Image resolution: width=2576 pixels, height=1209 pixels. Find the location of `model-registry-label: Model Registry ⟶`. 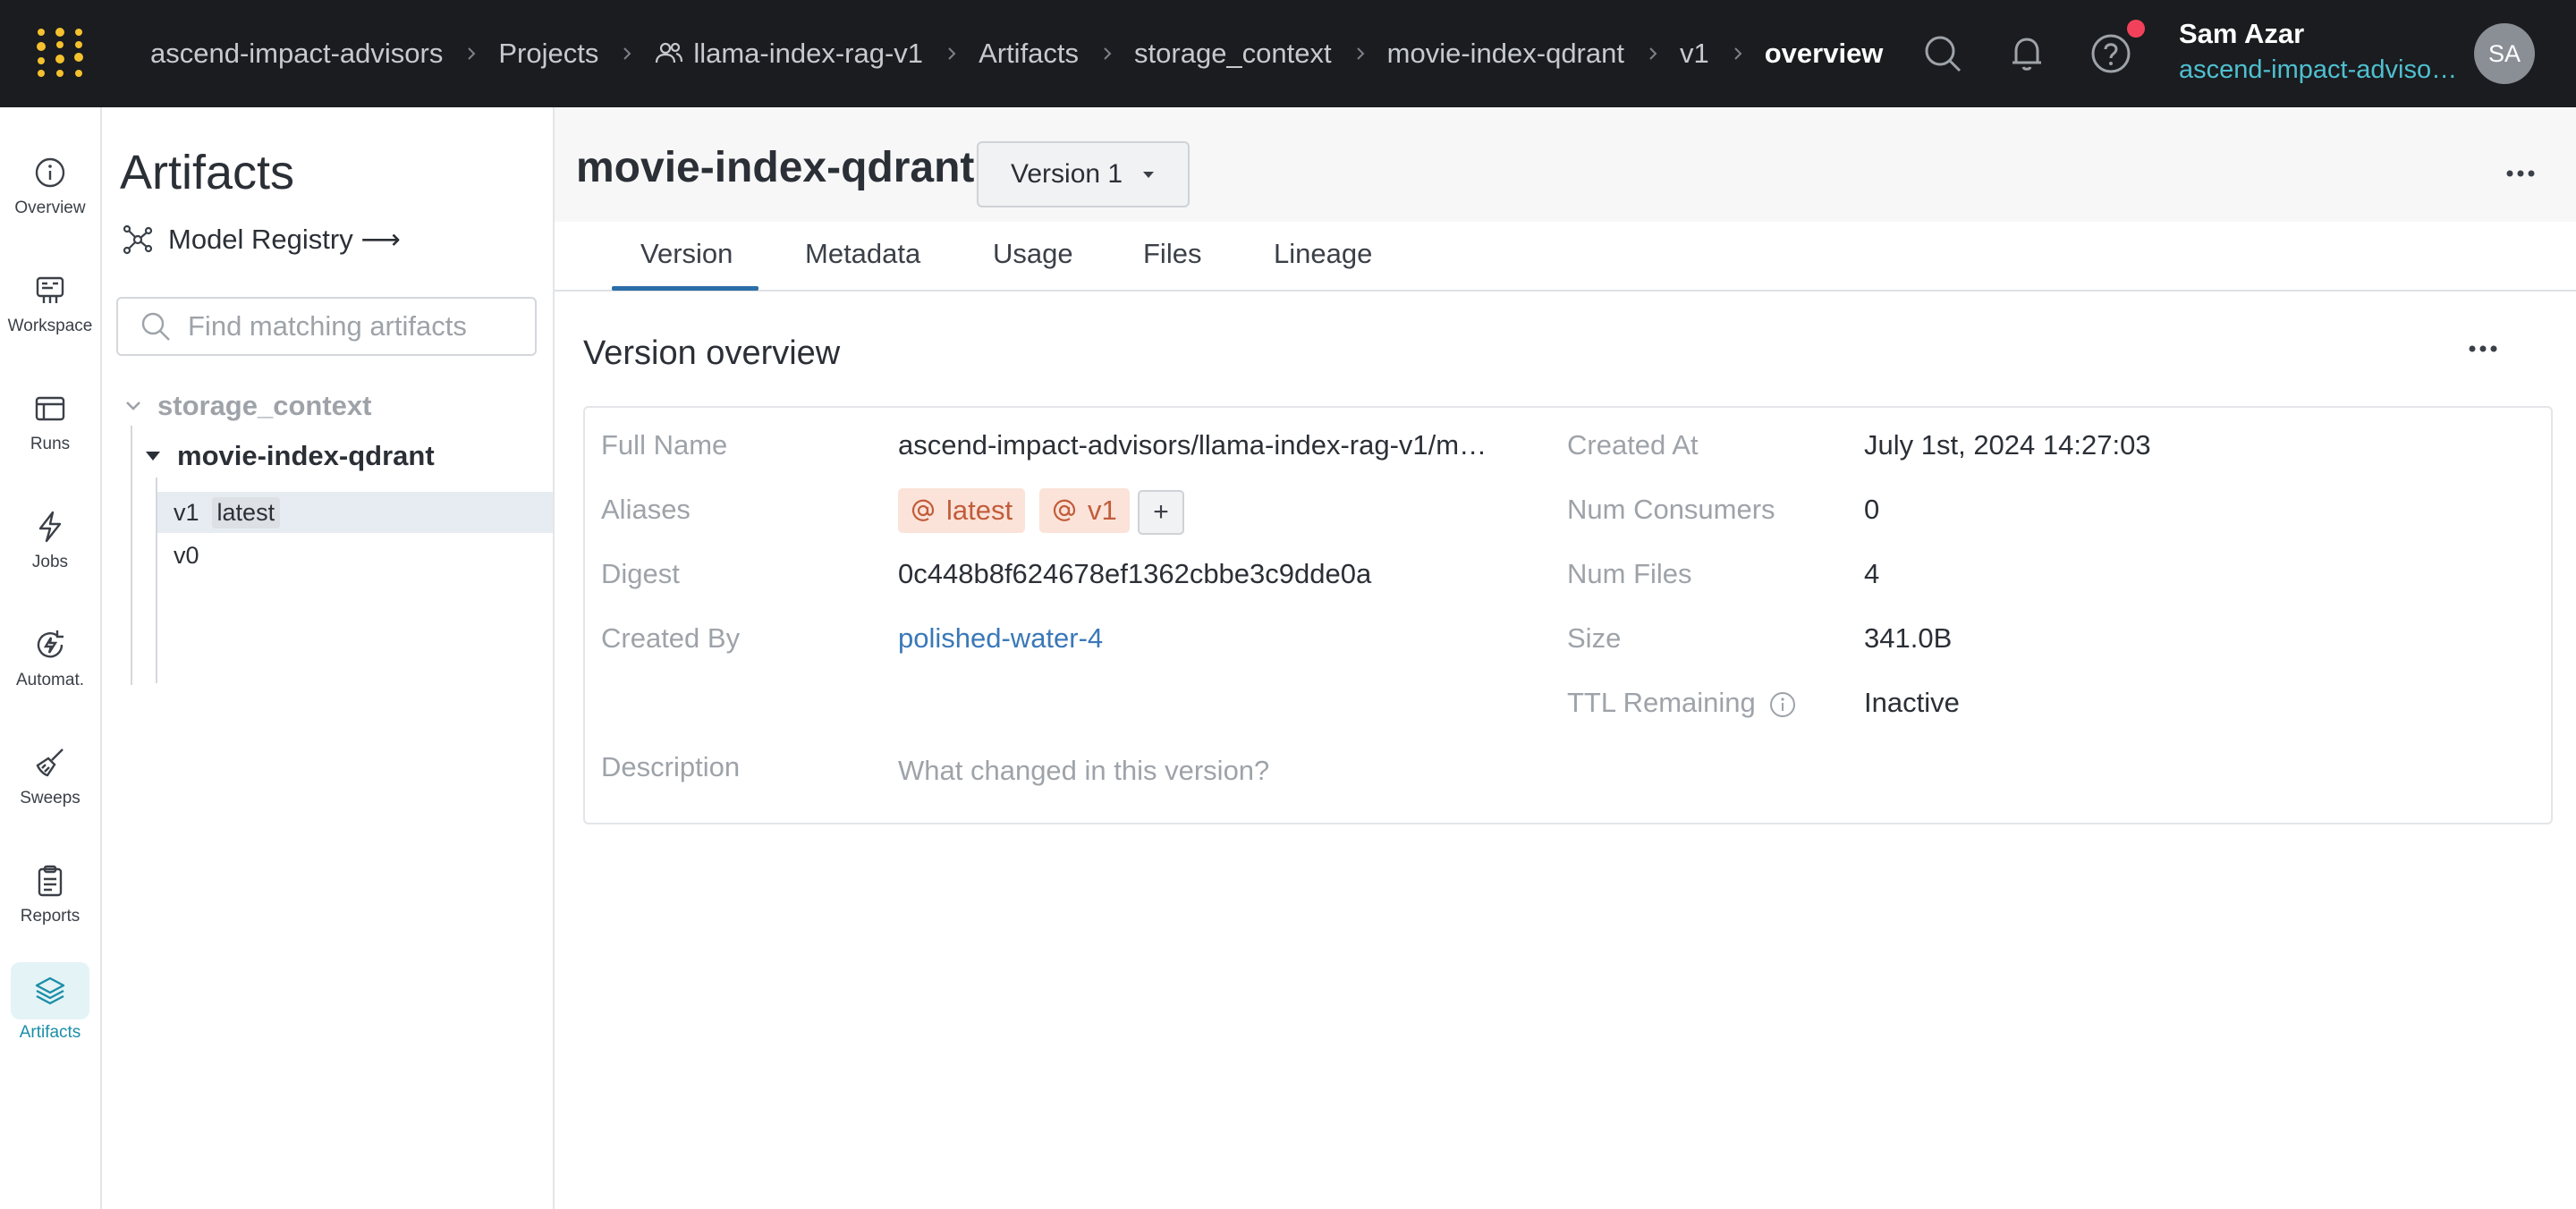

model-registry-label: Model Registry ⟶ is located at coordinates (284, 239).